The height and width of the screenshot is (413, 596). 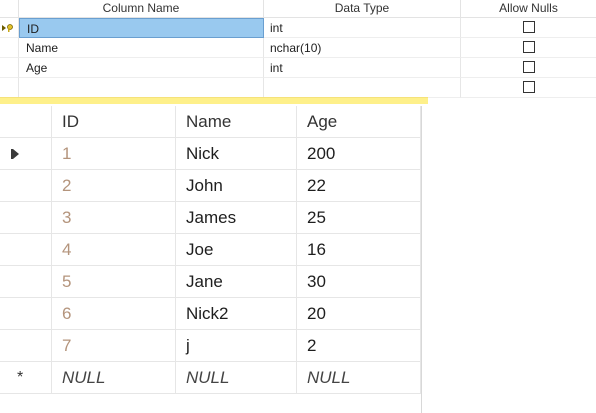 I want to click on column-name-cell: Age, so click(x=141, y=68).